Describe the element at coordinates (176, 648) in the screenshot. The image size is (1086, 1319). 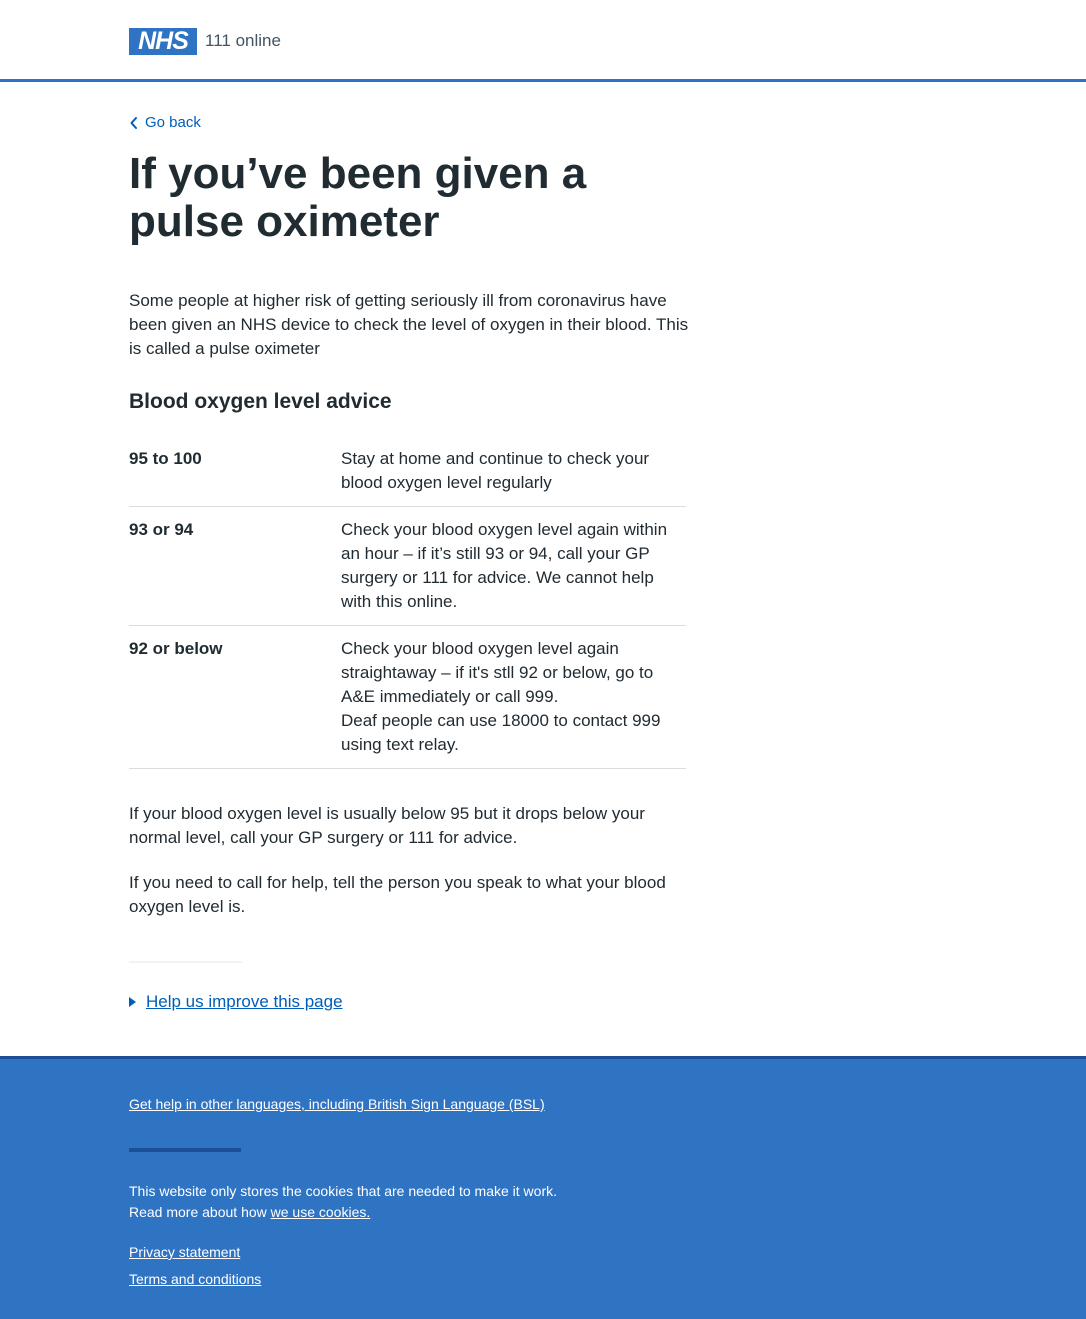
I see `oxygen-level: 92 or below` at that location.